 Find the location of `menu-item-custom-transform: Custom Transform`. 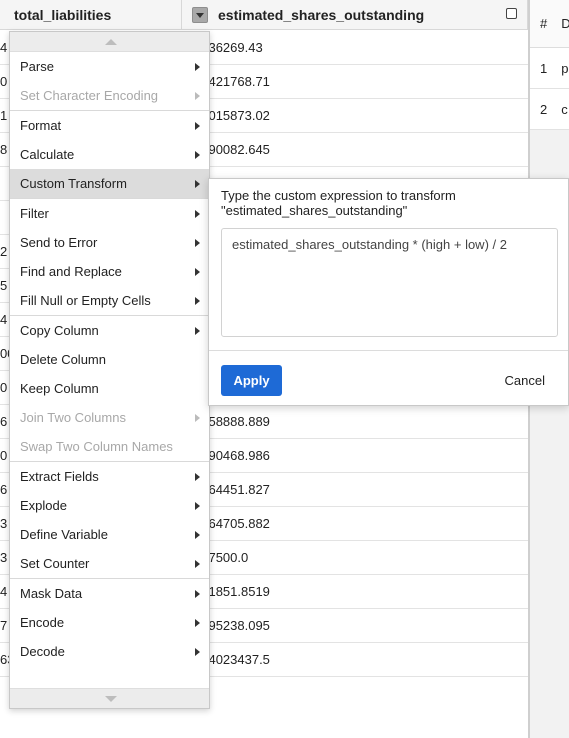

menu-item-custom-transform: Custom Transform is located at coordinates (109, 183).